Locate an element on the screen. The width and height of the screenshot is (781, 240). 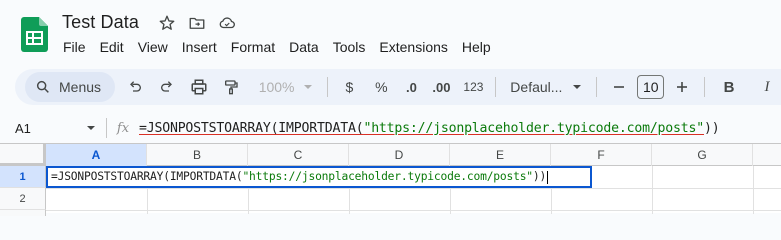
text-cursor is located at coordinates (548, 177).